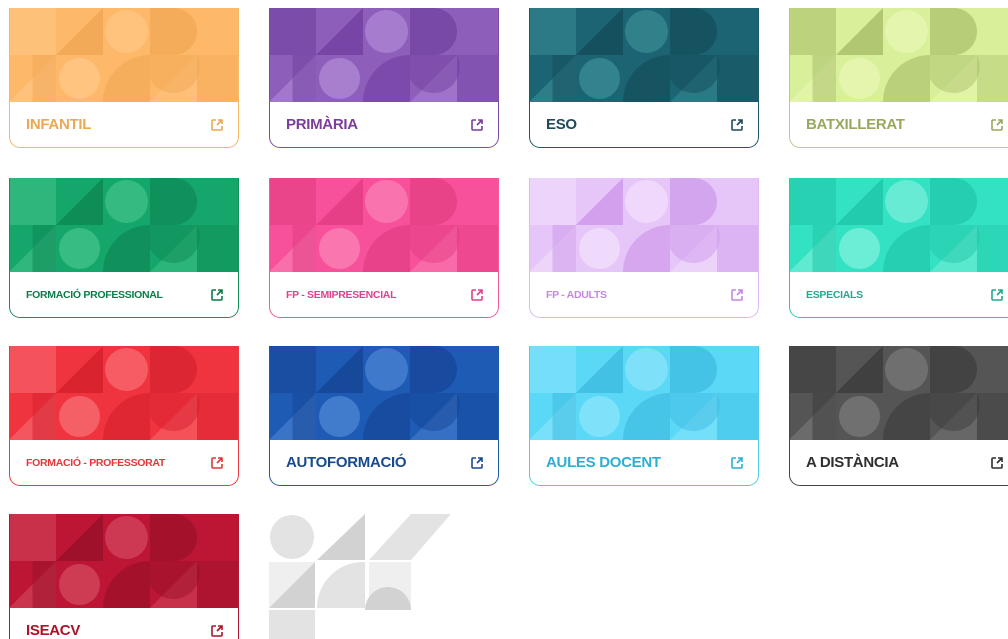 This screenshot has height=639, width=1008. I want to click on portal-card-especials: ESPECIALS, so click(898, 248).